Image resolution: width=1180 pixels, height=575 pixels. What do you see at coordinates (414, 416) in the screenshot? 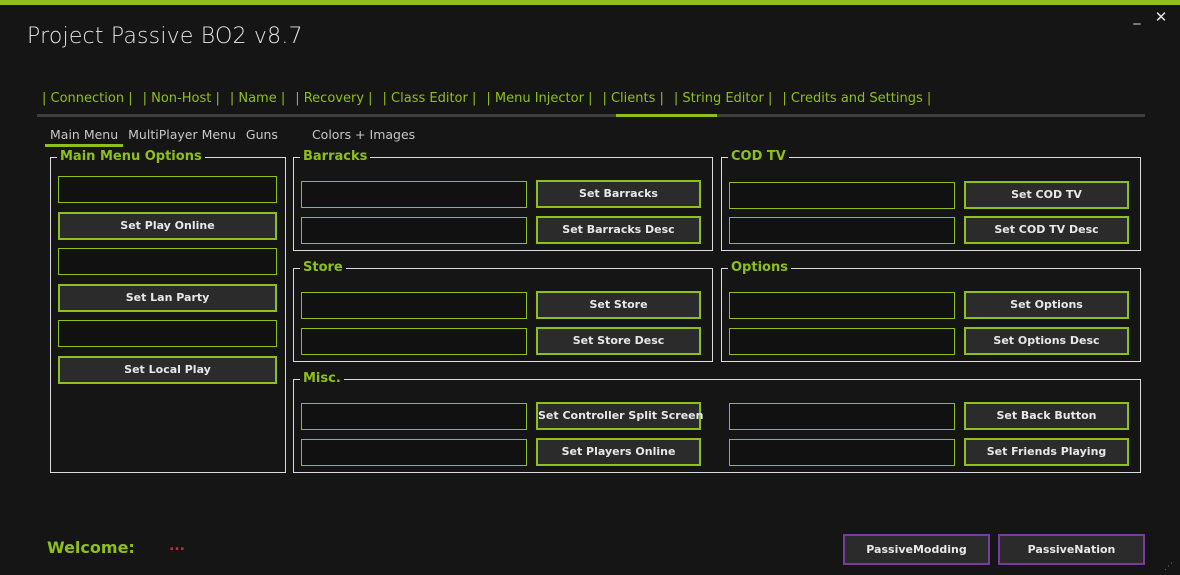
I see `controller-split-screen-input` at bounding box center [414, 416].